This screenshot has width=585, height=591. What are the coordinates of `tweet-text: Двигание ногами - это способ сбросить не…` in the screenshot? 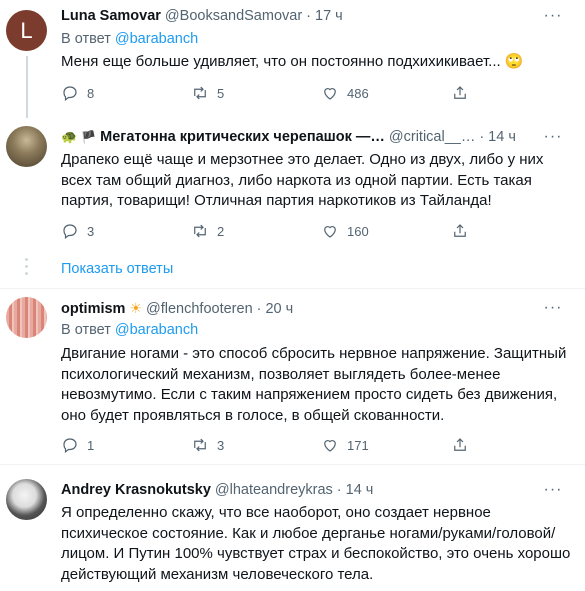 It's located at (314, 384).